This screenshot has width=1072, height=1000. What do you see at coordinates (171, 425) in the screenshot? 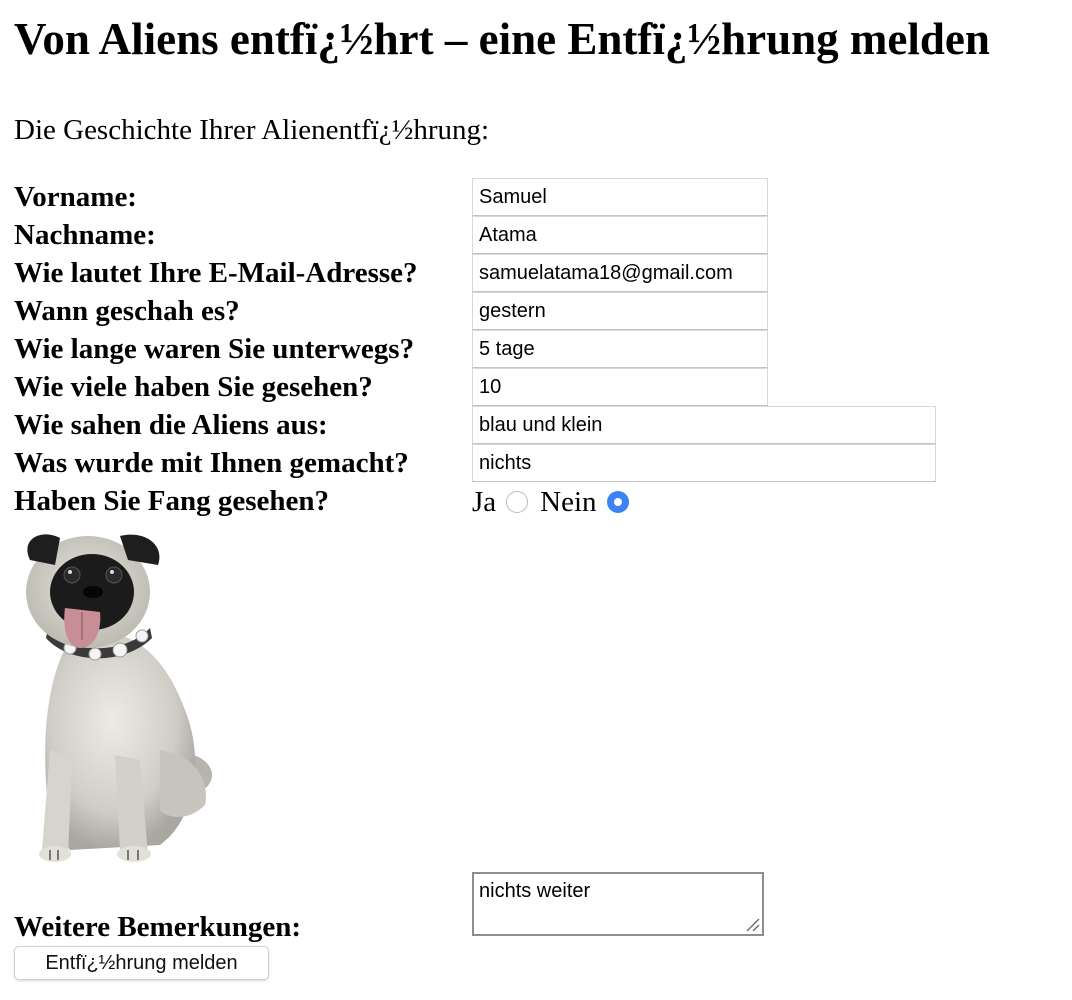
I see `alien-description-label: Wie sahen die Aliens aus:` at bounding box center [171, 425].